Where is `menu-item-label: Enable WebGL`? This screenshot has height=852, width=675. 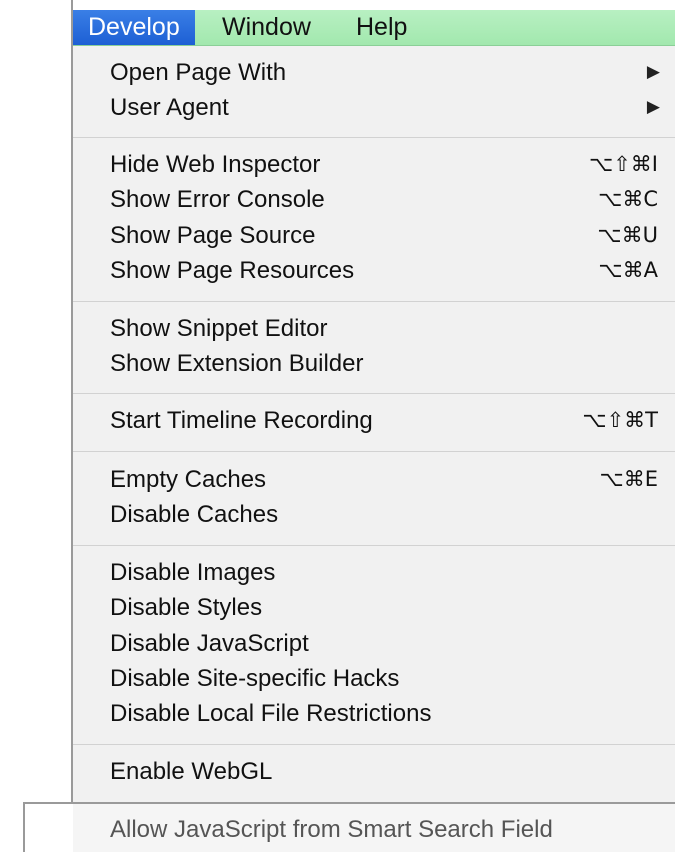 menu-item-label: Enable WebGL is located at coordinates (191, 771).